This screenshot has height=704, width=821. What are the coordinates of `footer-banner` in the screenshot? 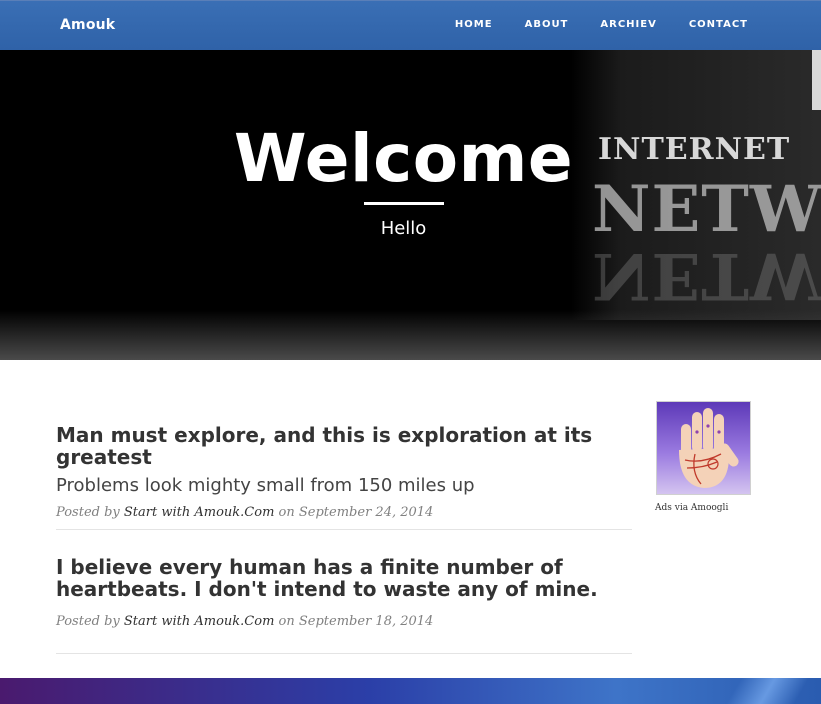 It's located at (410, 691).